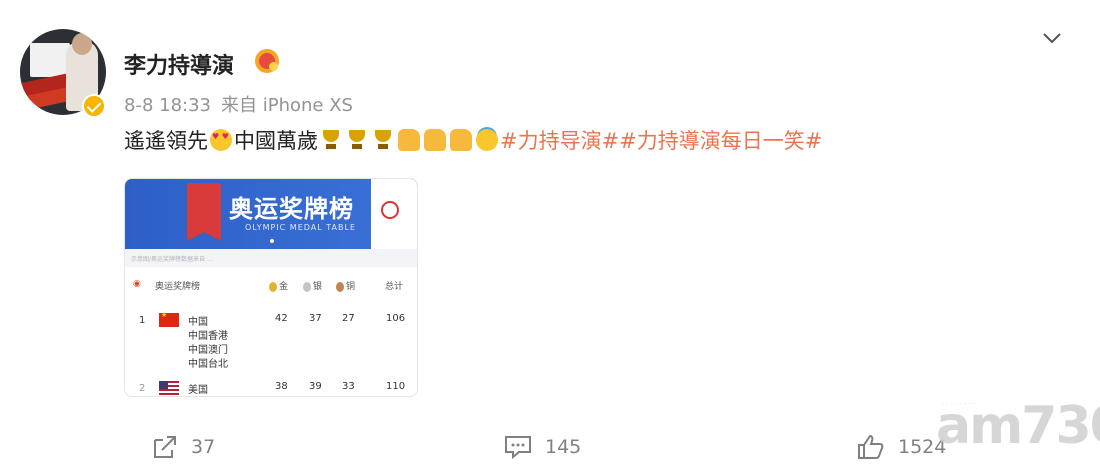  I want to click on carousel-dot, so click(272, 241).